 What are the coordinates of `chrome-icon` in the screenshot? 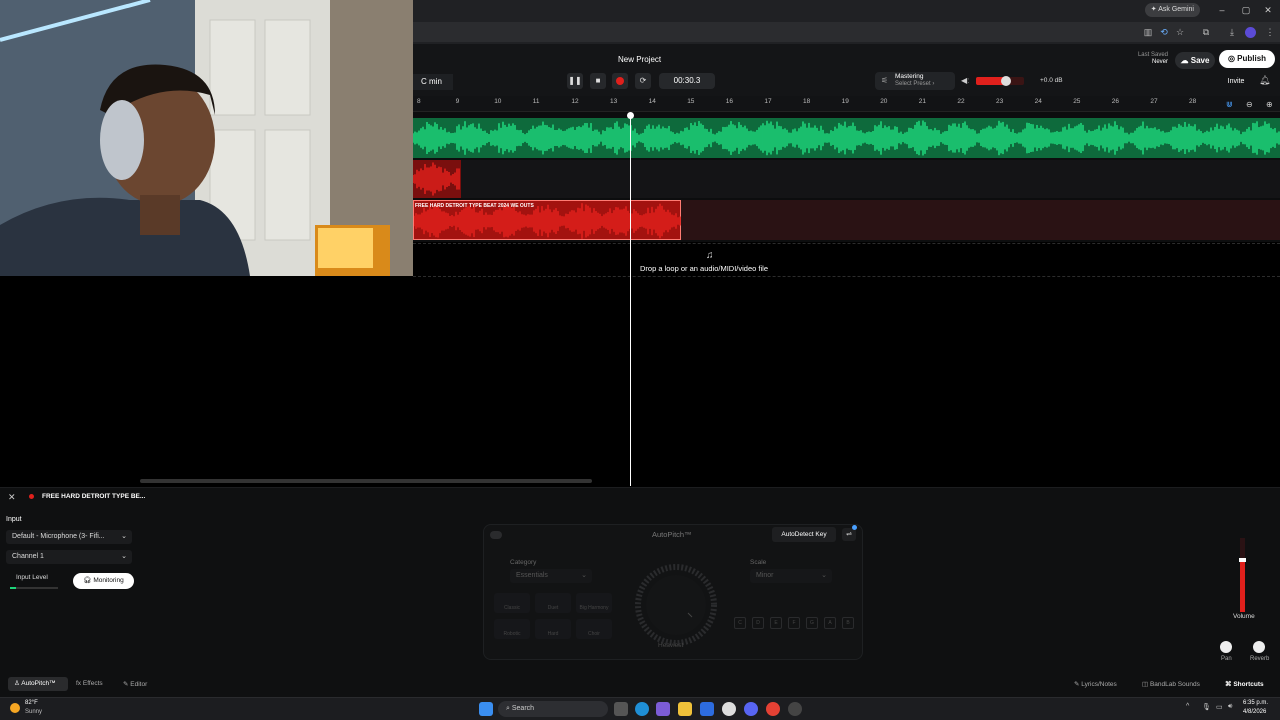 It's located at (773, 709).